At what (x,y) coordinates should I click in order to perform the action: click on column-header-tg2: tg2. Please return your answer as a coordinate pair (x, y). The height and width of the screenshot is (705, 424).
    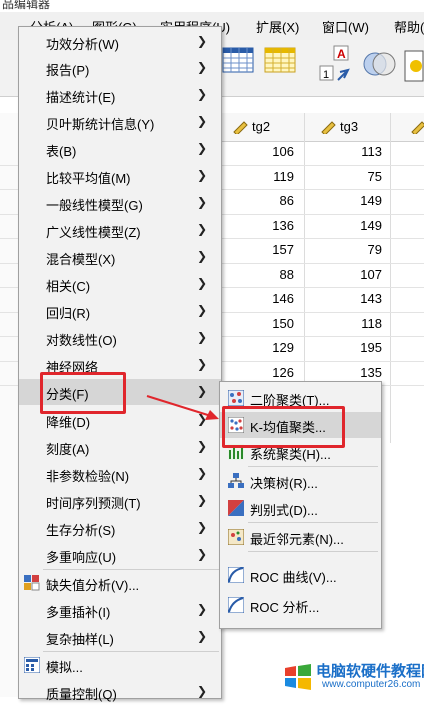
    Looking at the image, I should click on (261, 126).